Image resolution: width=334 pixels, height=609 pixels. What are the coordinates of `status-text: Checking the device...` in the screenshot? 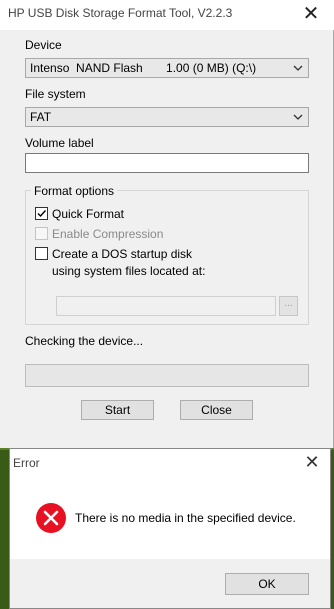 It's located at (84, 341).